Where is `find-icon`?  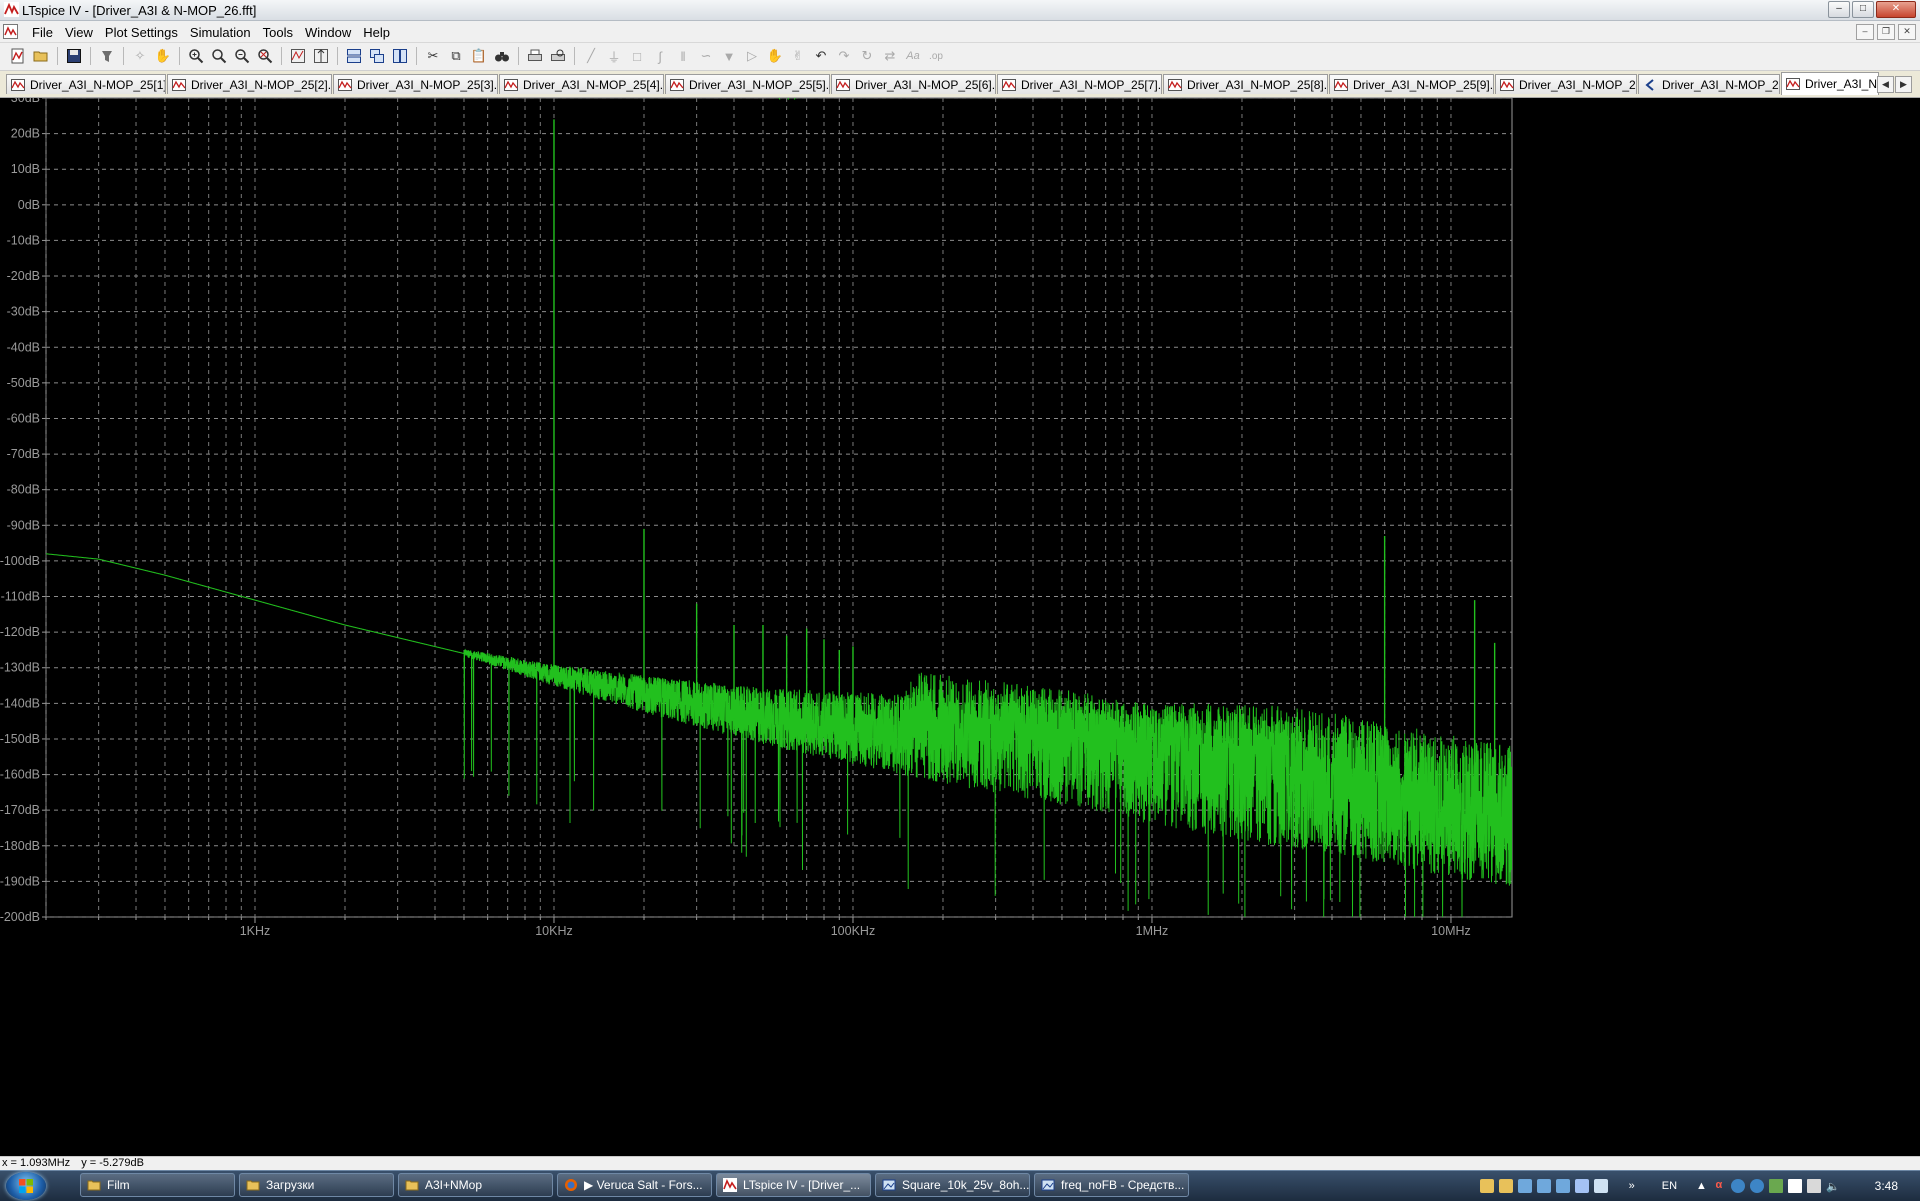
find-icon is located at coordinates (502, 56).